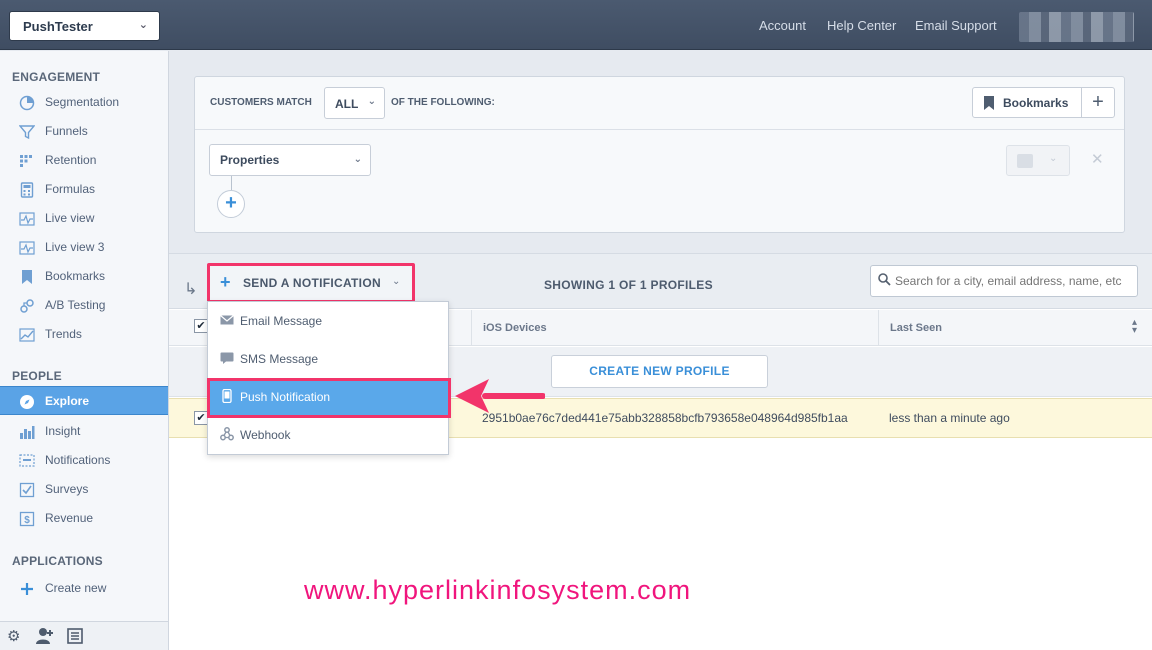 The width and height of the screenshot is (1152, 650). Describe the element at coordinates (1076, 27) in the screenshot. I see `user-account-blurred` at that location.